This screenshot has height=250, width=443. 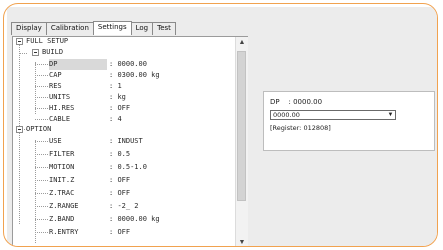 I want to click on tree-item-res: RES, so click(x=55, y=86).